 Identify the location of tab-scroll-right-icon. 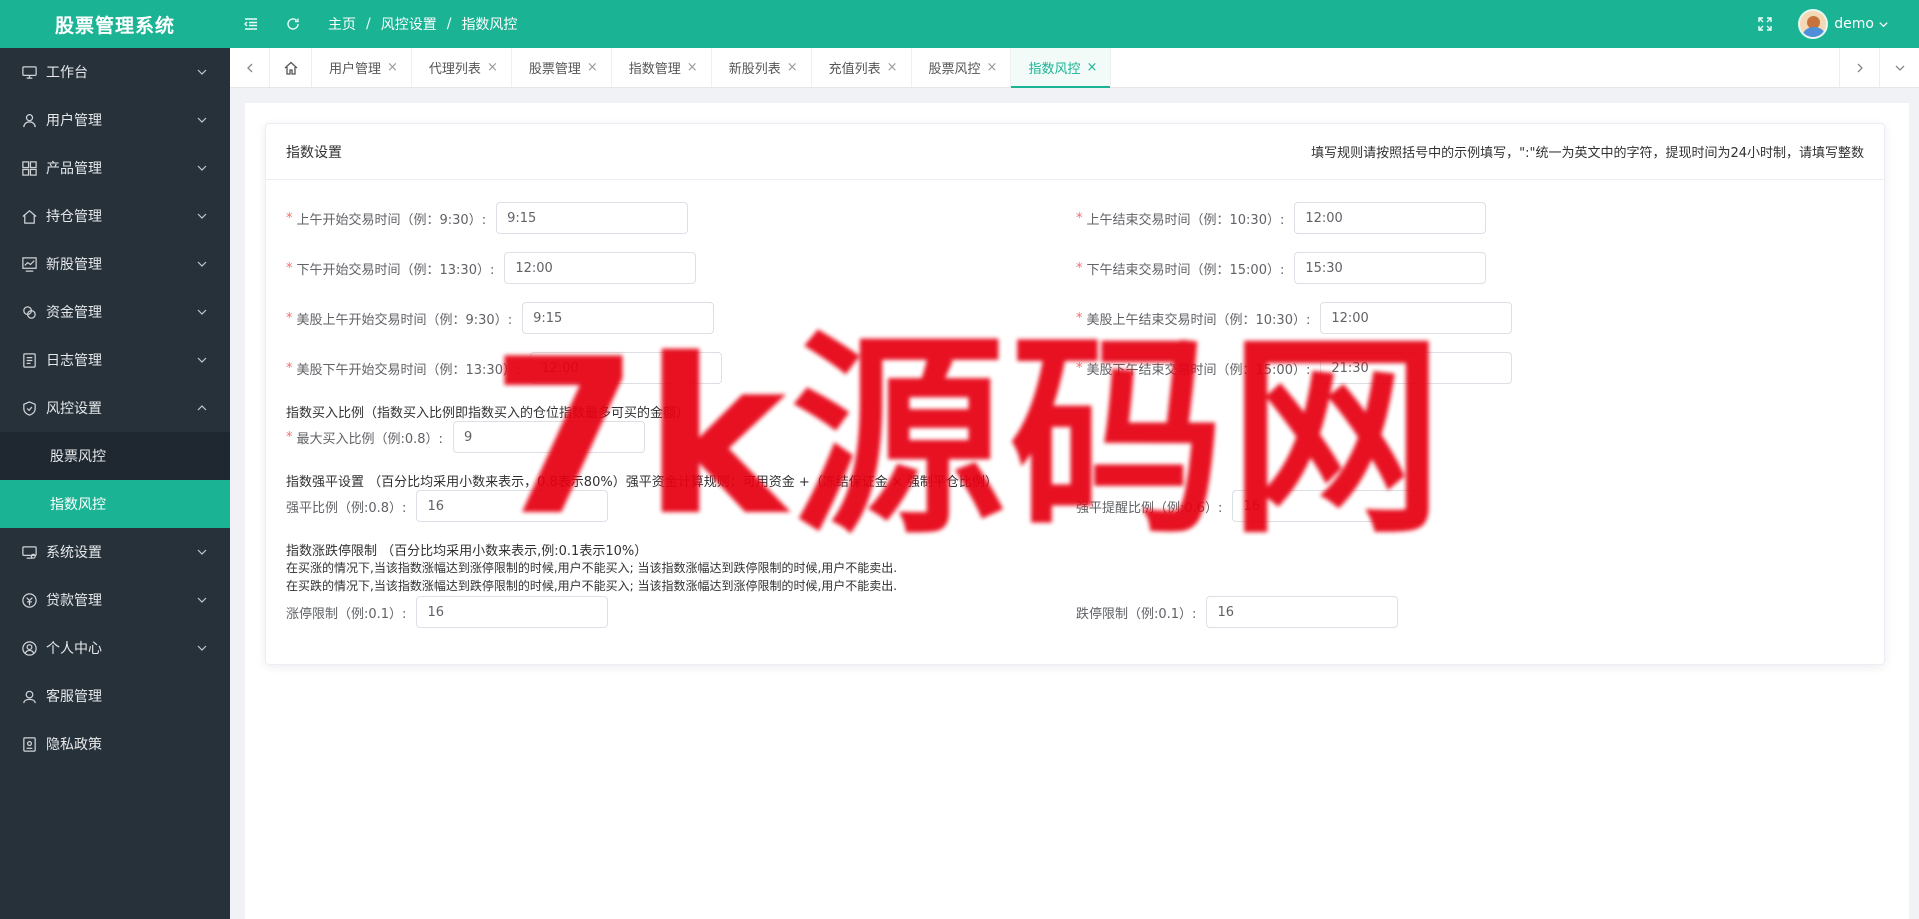
(1859, 67).